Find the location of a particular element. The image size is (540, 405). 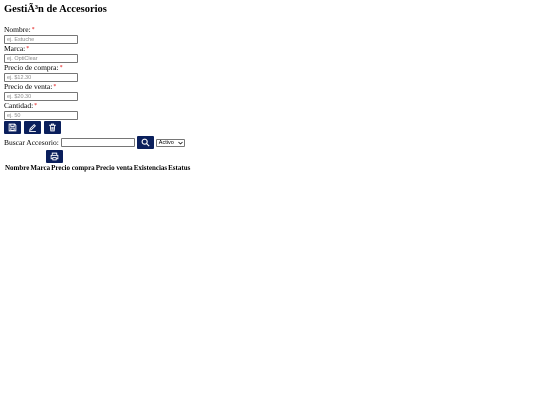

label-marca: Marca: is located at coordinates (15, 48).